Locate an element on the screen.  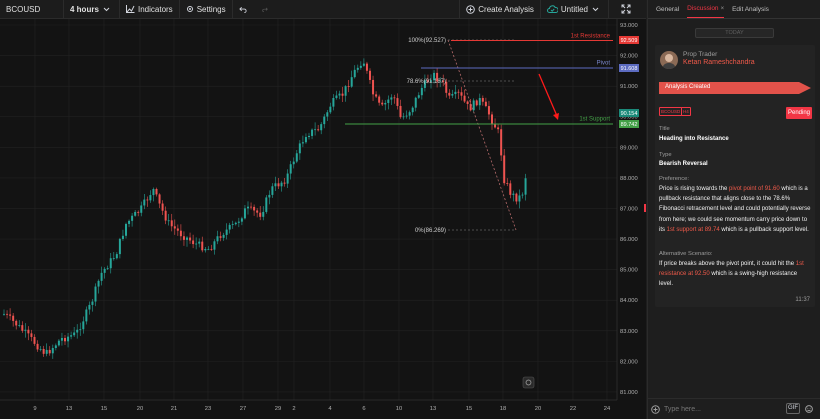
time-tick-label: 10 is located at coordinates (399, 409).